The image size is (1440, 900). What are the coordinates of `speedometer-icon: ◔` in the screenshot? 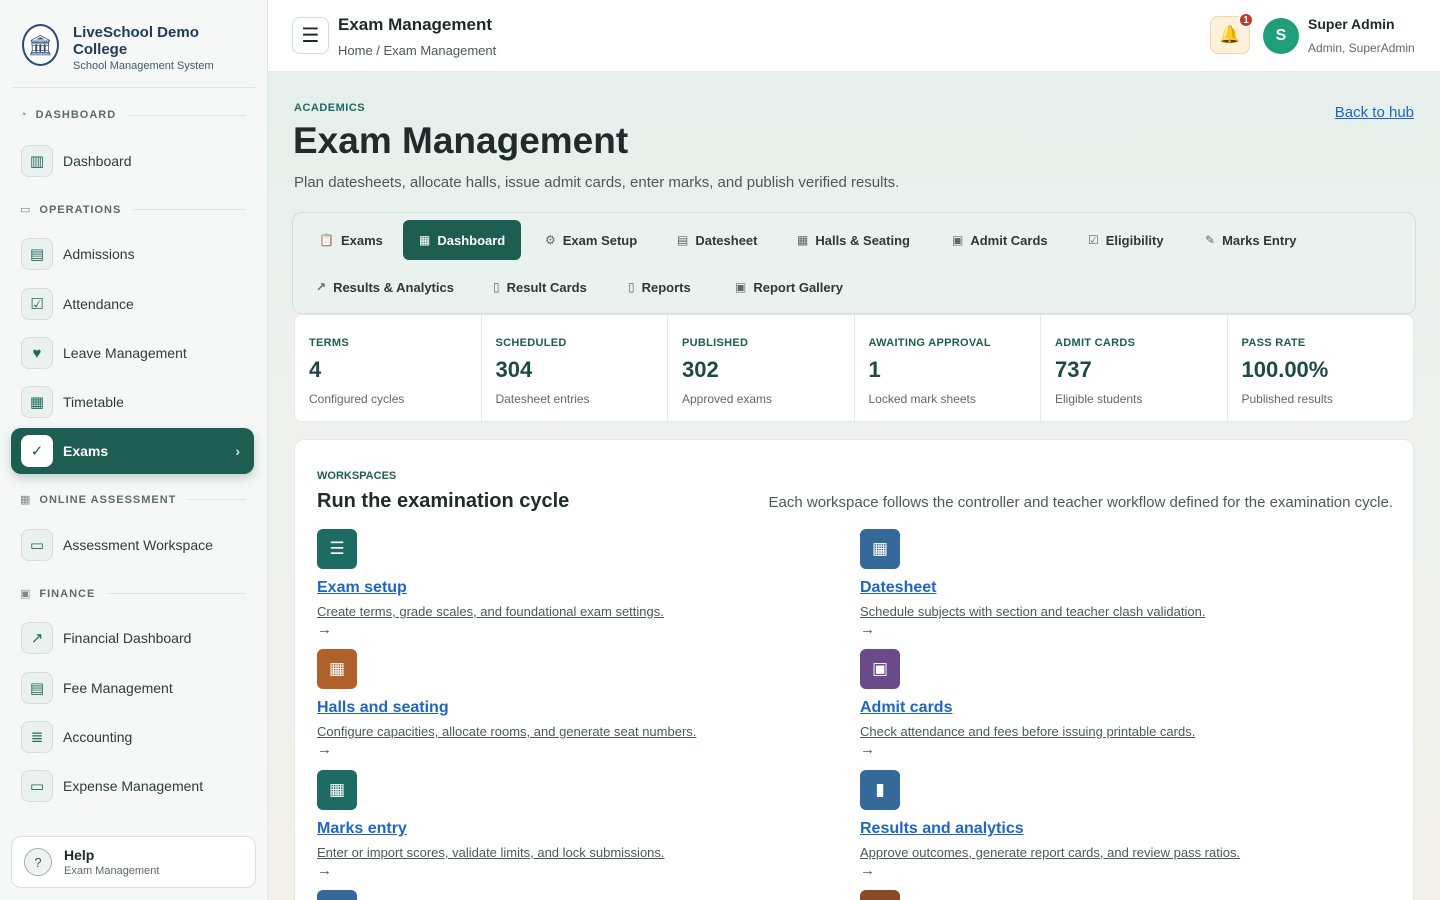 It's located at (24, 115).